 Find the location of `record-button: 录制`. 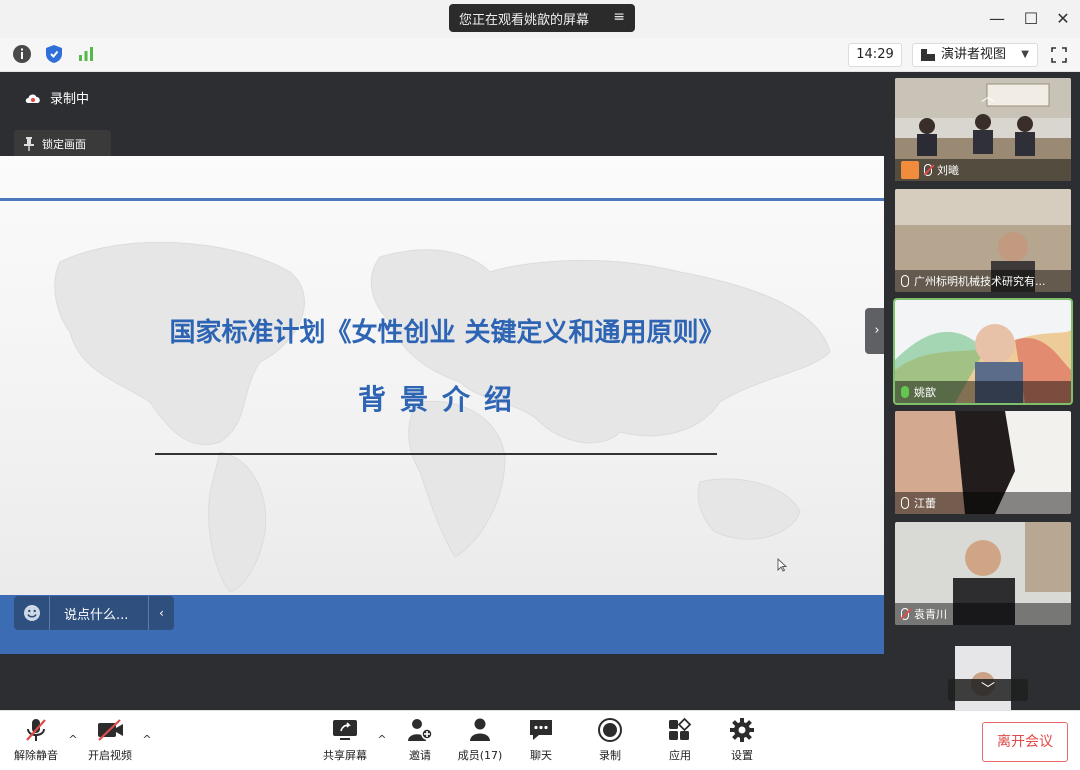

record-button: 录制 is located at coordinates (610, 742).